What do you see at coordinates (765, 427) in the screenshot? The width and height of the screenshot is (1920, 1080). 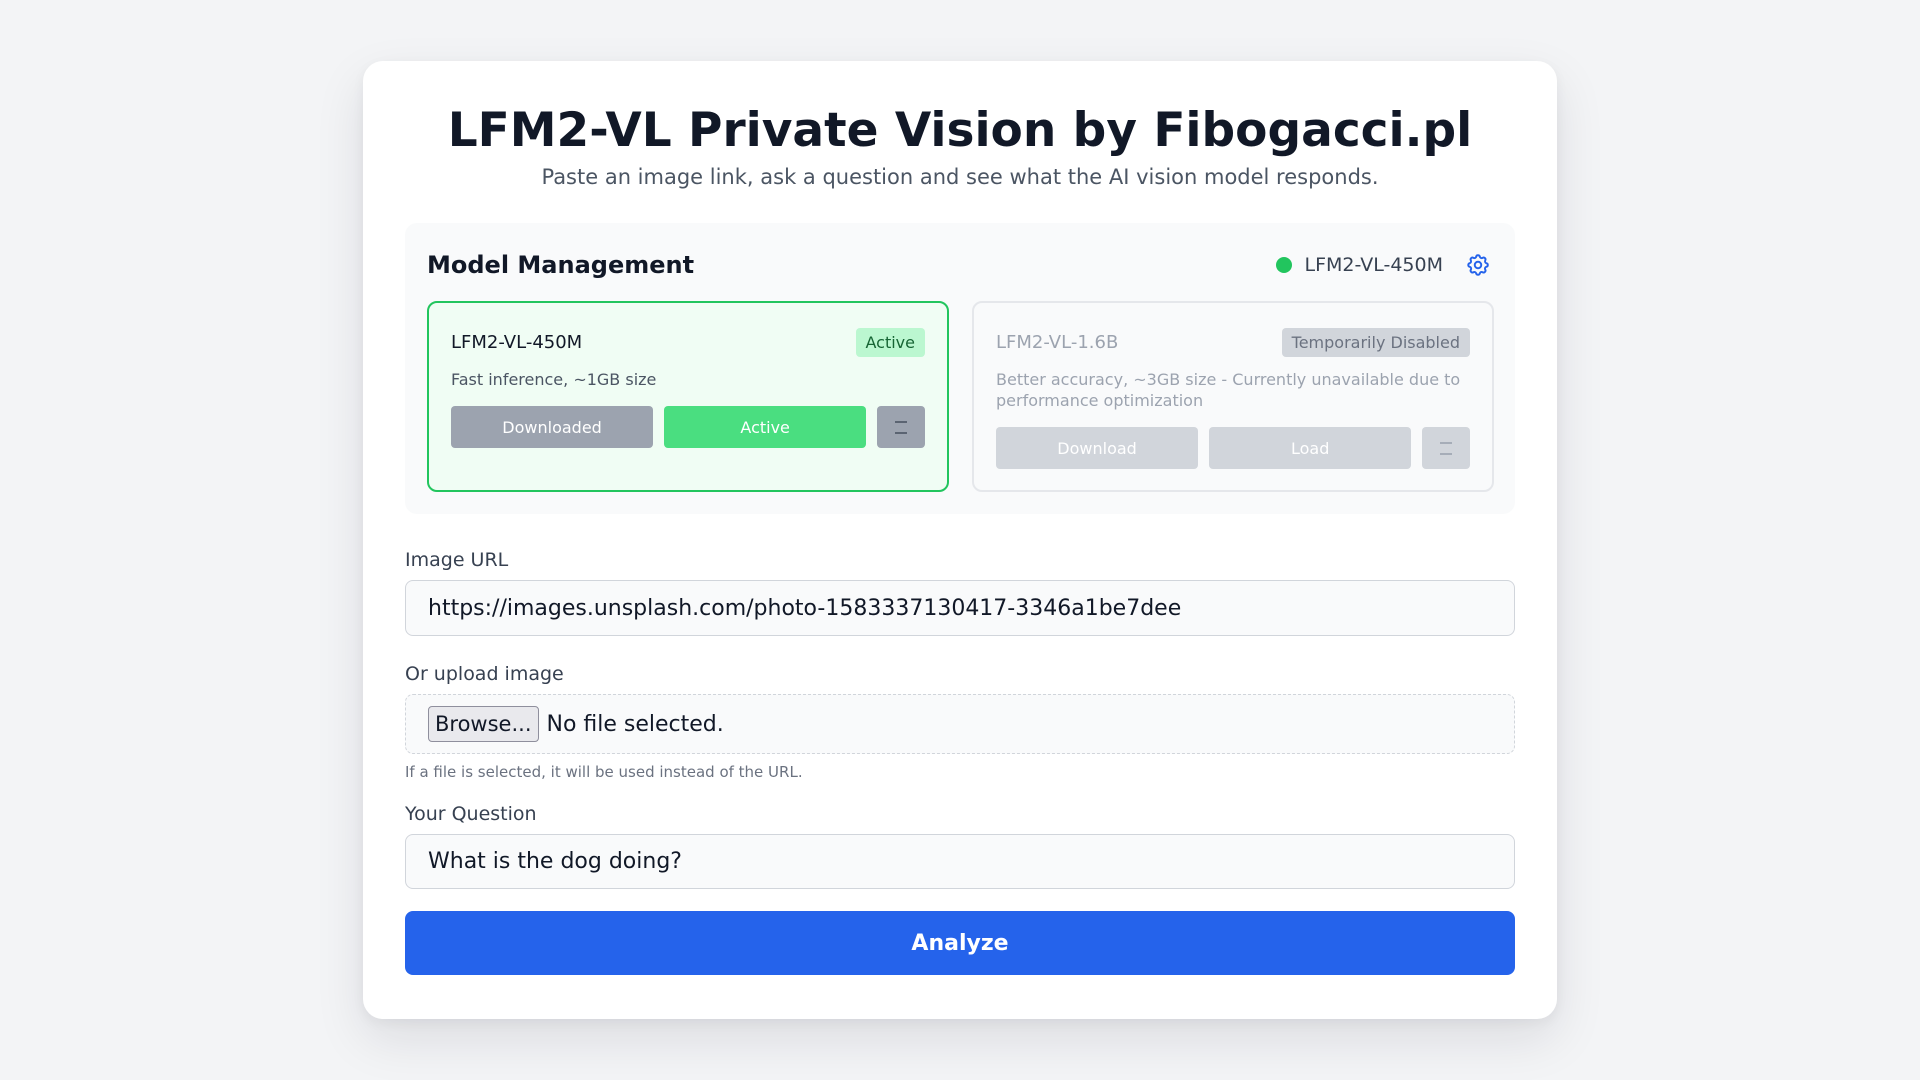 I see `active-button: Active` at bounding box center [765, 427].